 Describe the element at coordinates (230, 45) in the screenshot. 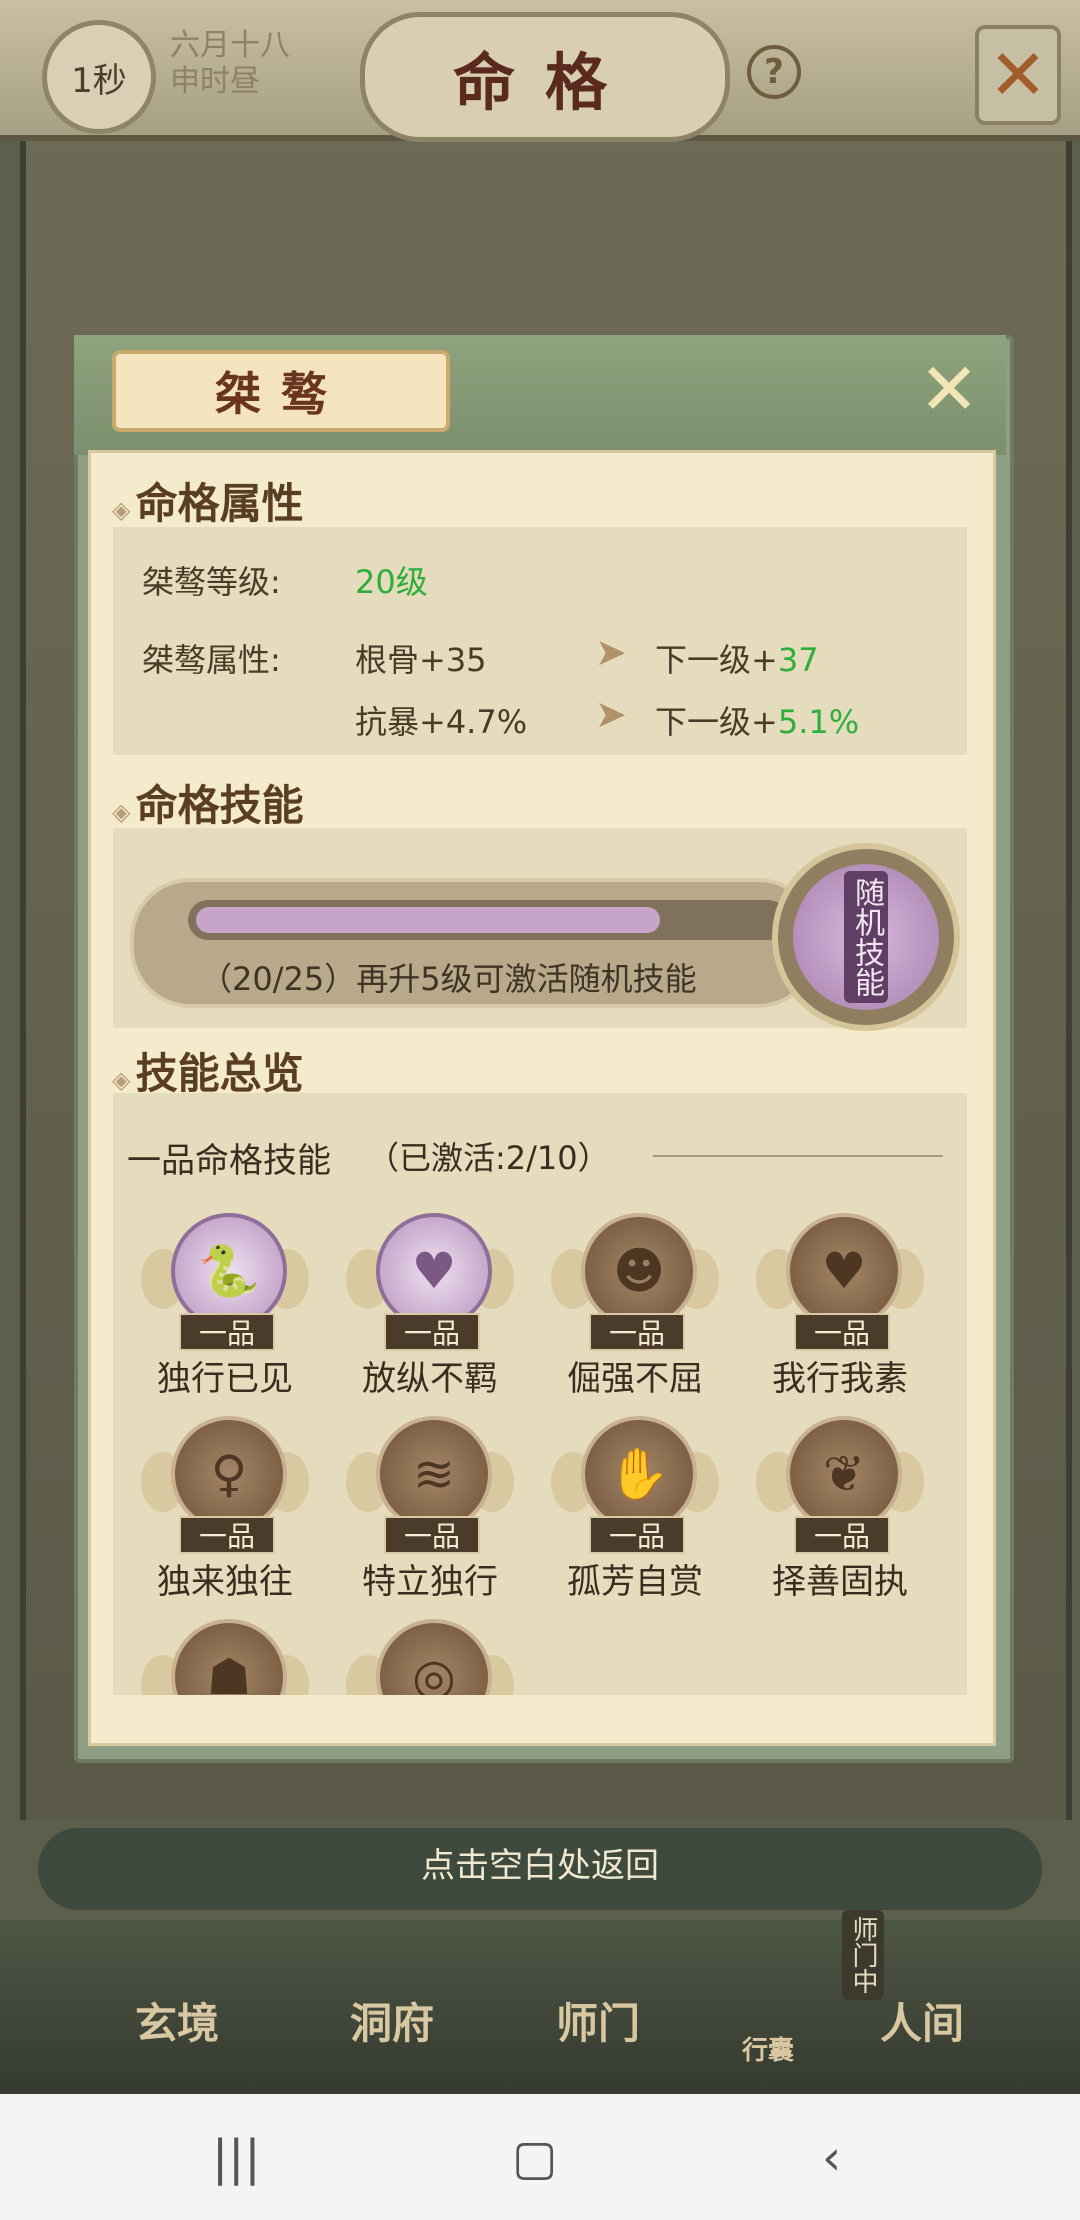

I see `date-line-1: 六月十八` at that location.